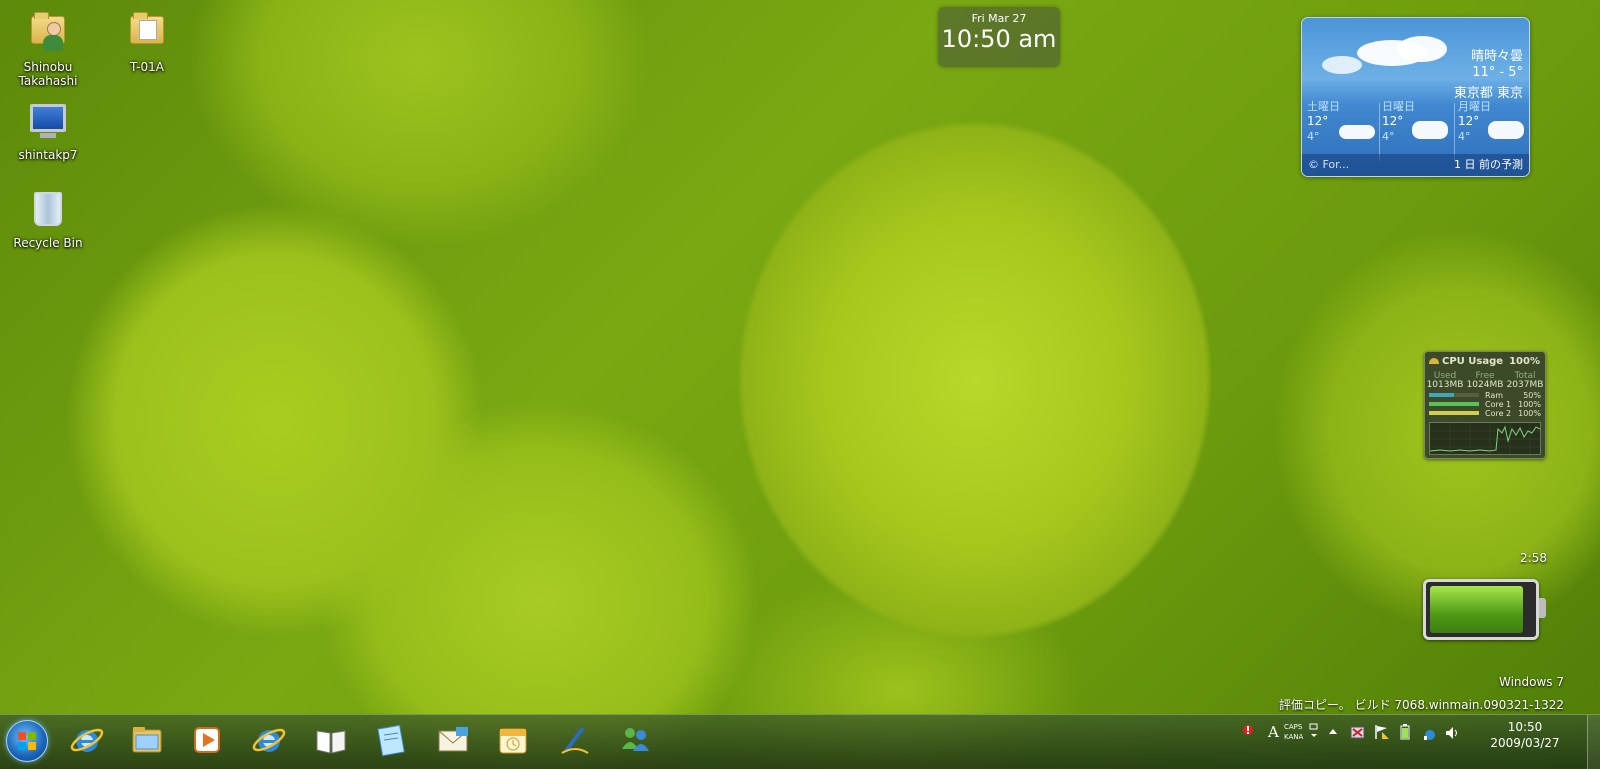  Describe the element at coordinates (48, 243) in the screenshot. I see `desktop-icon-label: Recycle Bin` at that location.